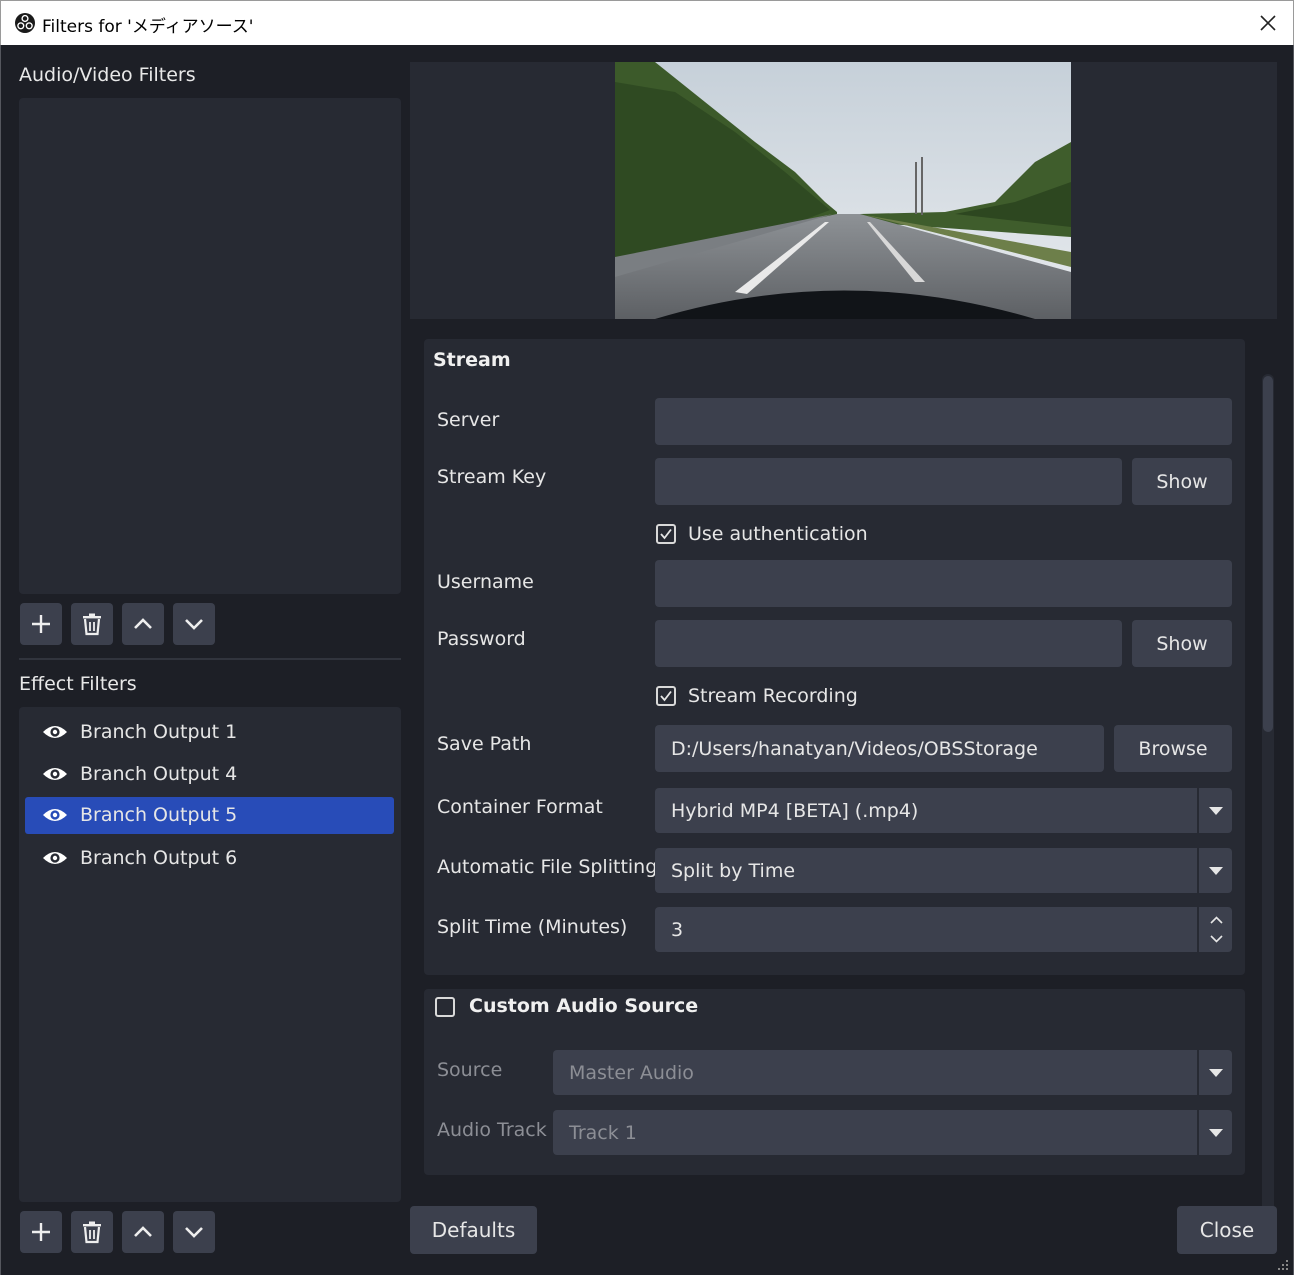 The width and height of the screenshot is (1294, 1275). What do you see at coordinates (631, 1072) in the screenshot?
I see `audio-source-value: Master Audio` at bounding box center [631, 1072].